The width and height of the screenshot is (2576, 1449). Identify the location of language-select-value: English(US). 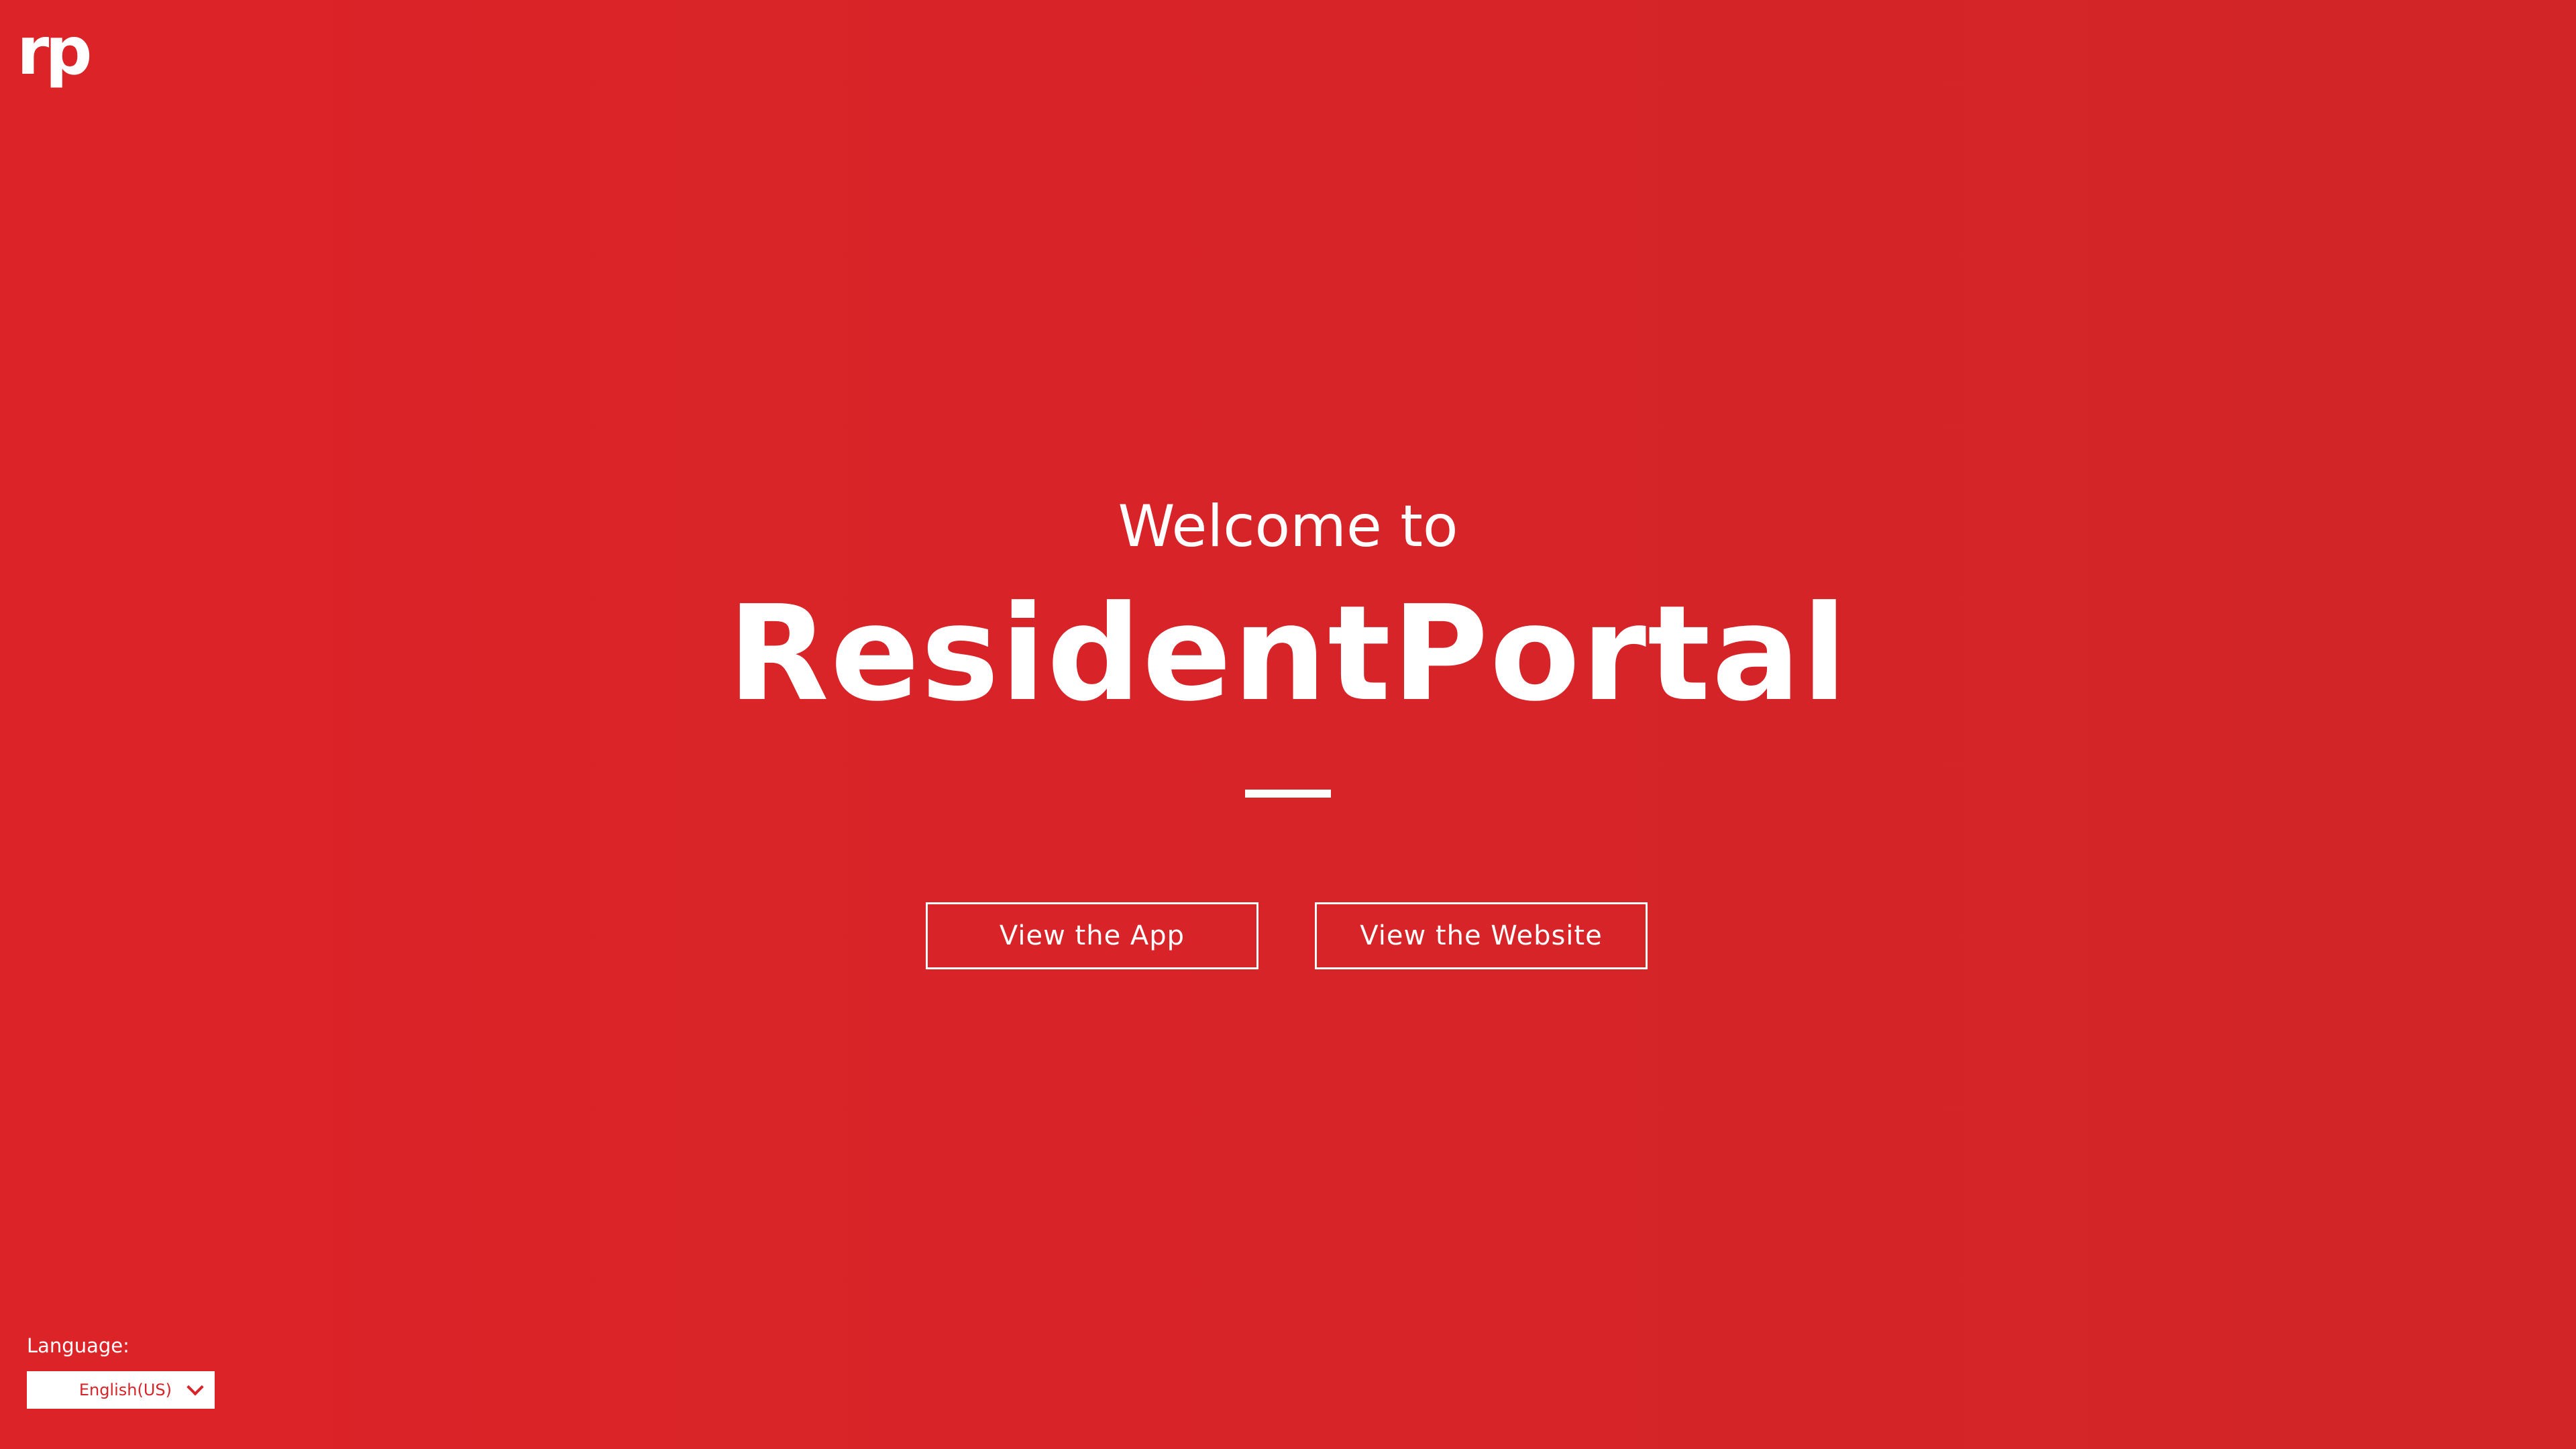
(125, 1390).